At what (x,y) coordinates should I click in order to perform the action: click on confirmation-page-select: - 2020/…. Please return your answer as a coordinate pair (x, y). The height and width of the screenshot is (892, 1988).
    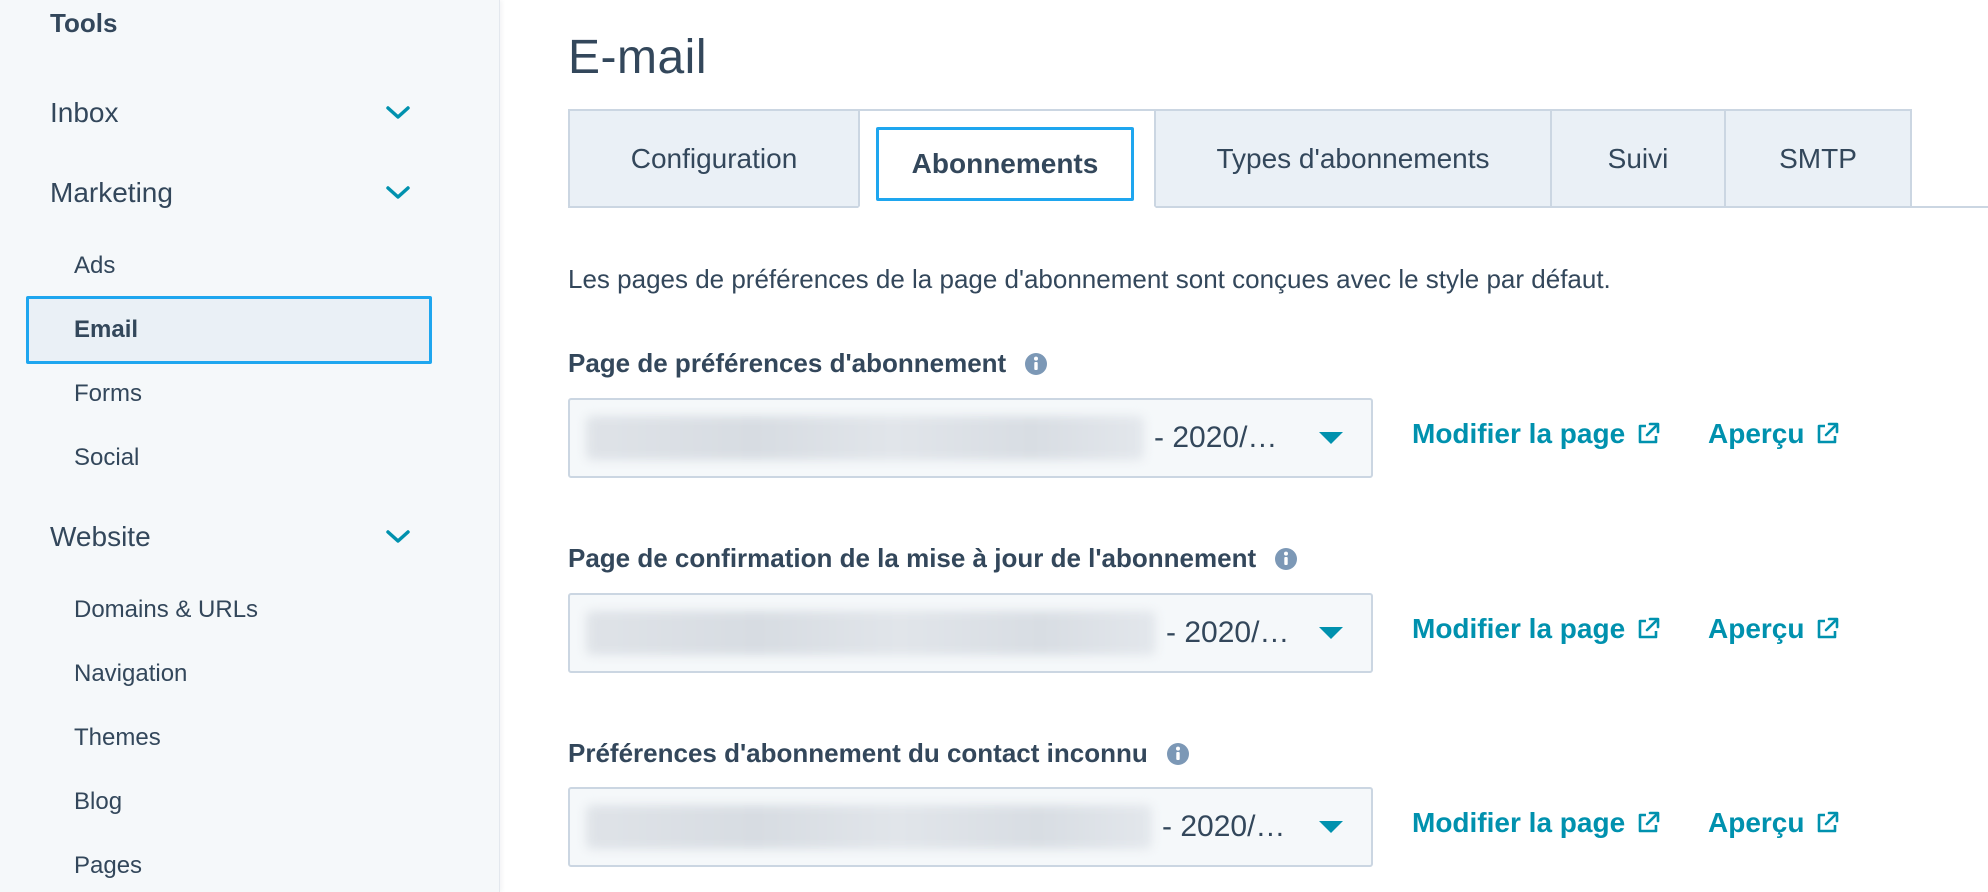
    Looking at the image, I should click on (970, 633).